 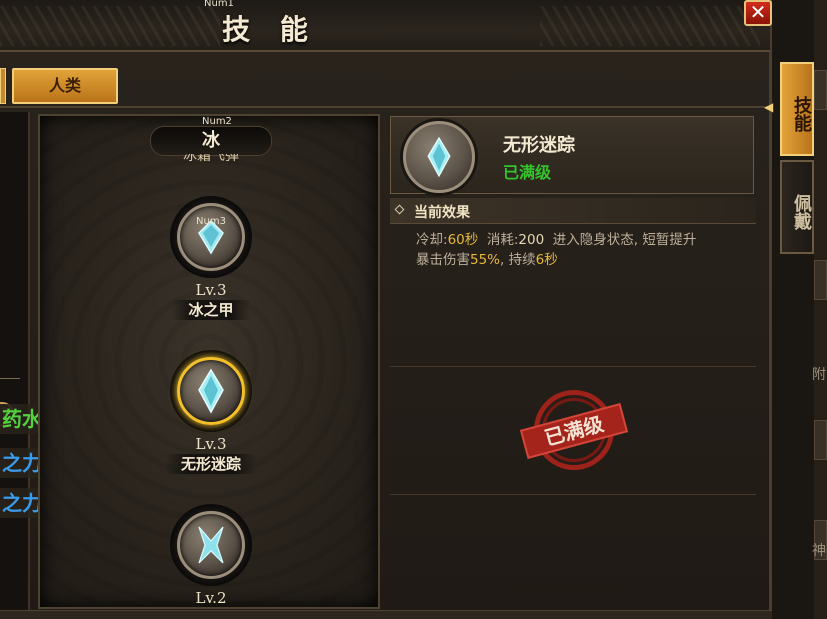 I want to click on ice-shard-icon, so click(x=211, y=545).